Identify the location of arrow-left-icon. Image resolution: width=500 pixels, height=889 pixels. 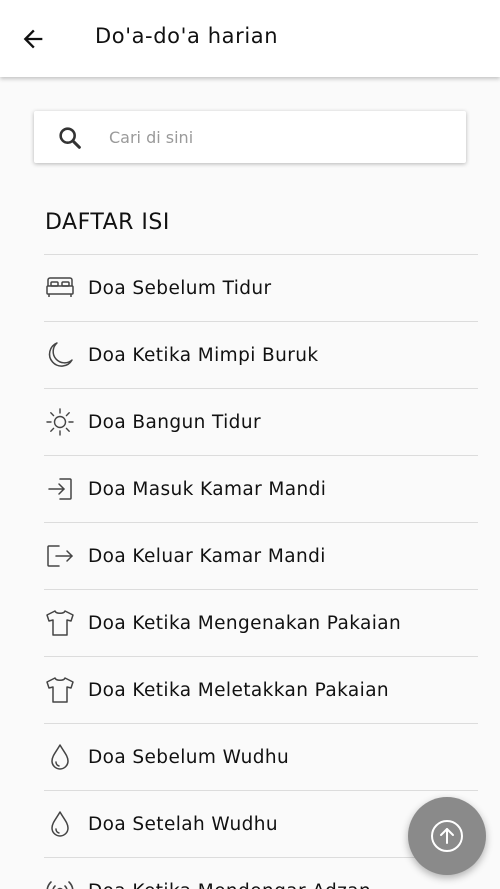
(33, 39).